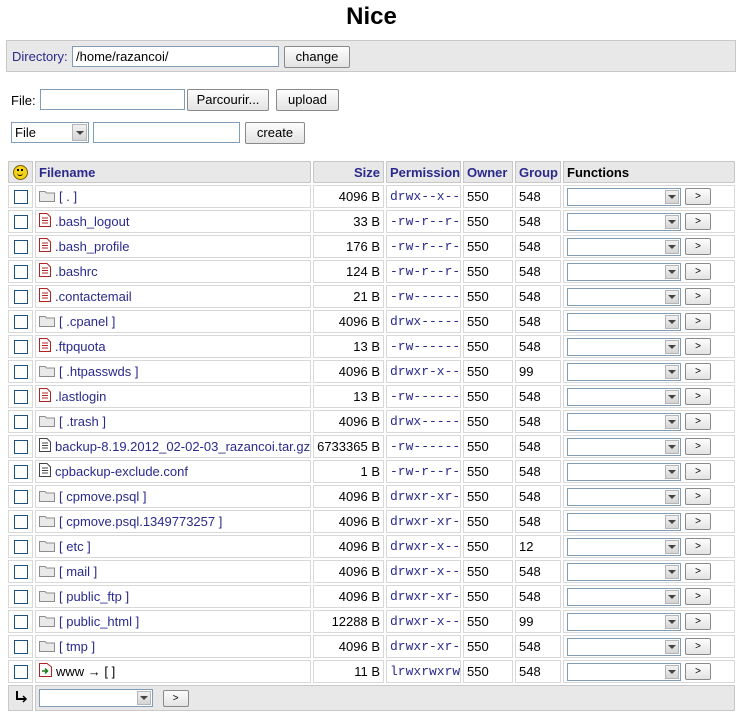  What do you see at coordinates (20, 172) in the screenshot?
I see `select-all-header` at bounding box center [20, 172].